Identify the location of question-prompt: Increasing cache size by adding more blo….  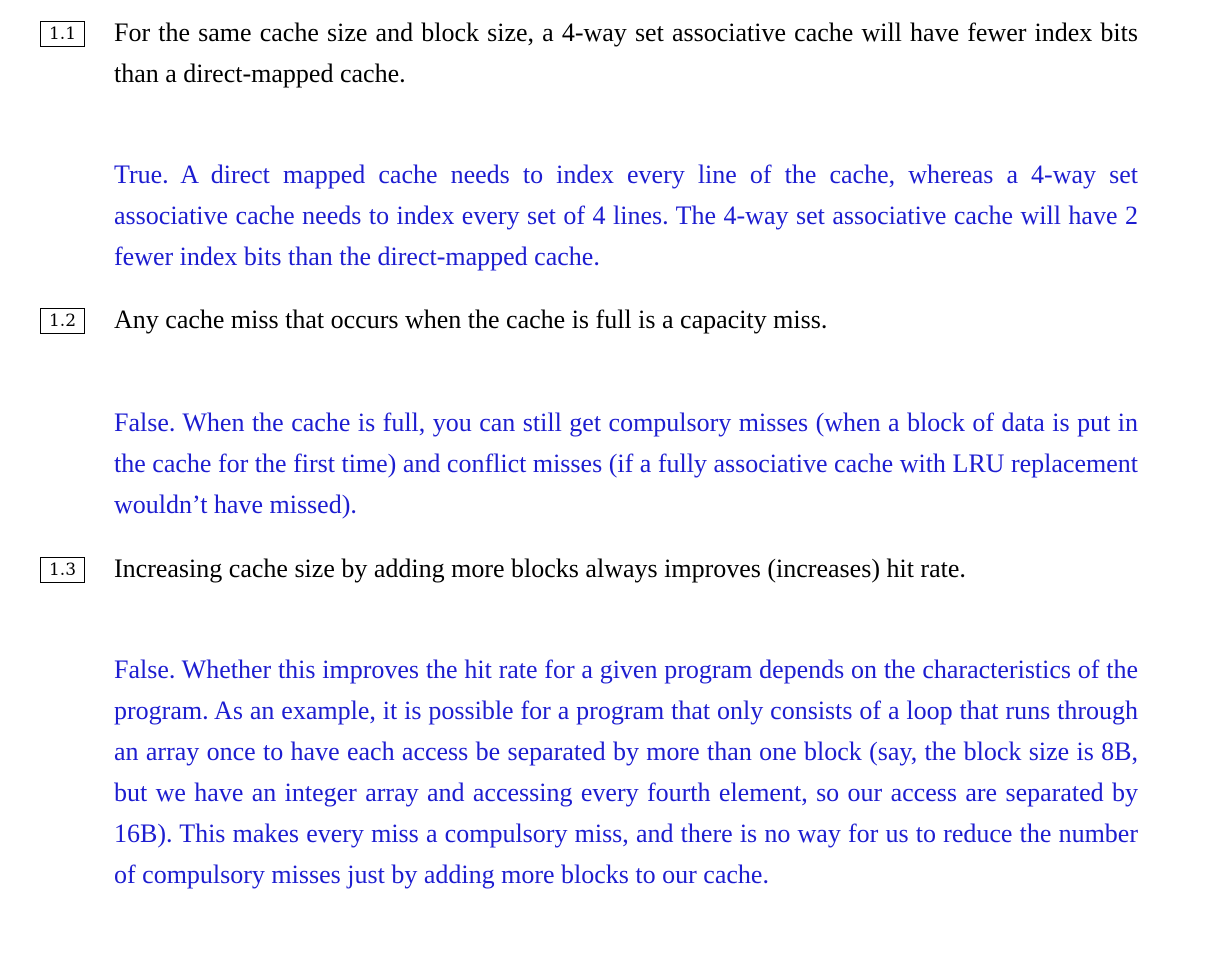
(540, 568).